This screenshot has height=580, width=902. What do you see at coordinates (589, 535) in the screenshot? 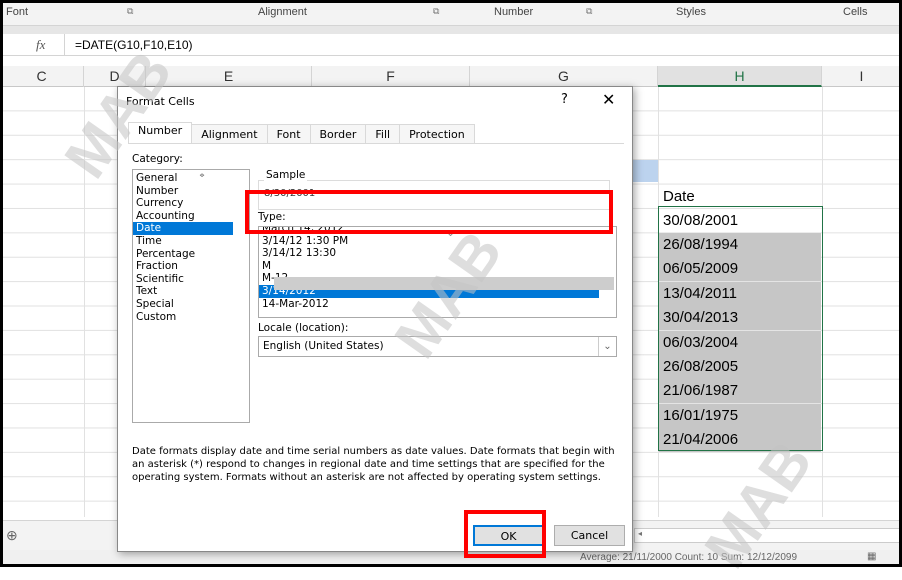
I see `cancel-button: Cancel` at bounding box center [589, 535].